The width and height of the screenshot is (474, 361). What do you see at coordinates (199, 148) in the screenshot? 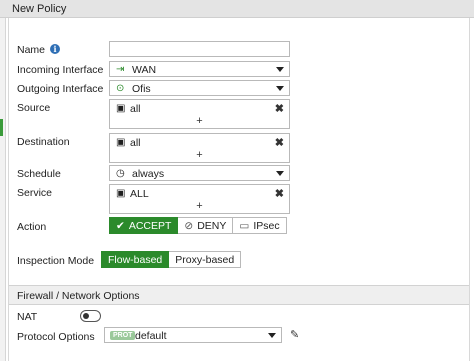
I see `destination-field: ▣ all ✖ +` at bounding box center [199, 148].